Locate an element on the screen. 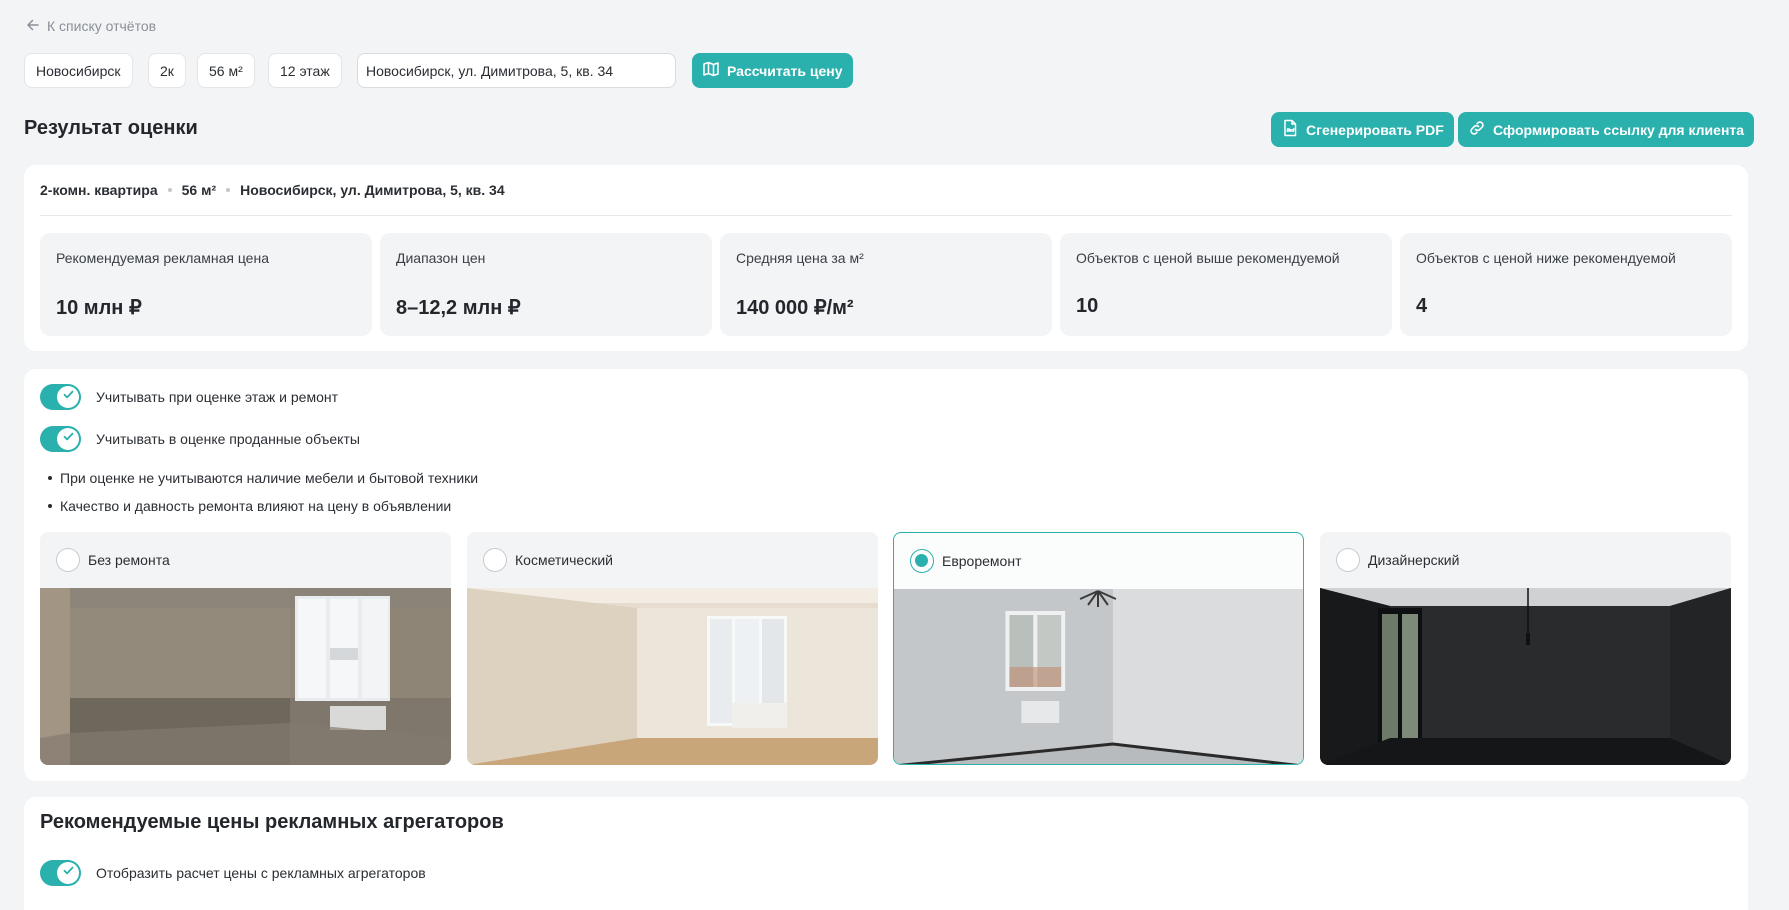 This screenshot has height=910, width=1789. toggle-aggregators is located at coordinates (60, 873).